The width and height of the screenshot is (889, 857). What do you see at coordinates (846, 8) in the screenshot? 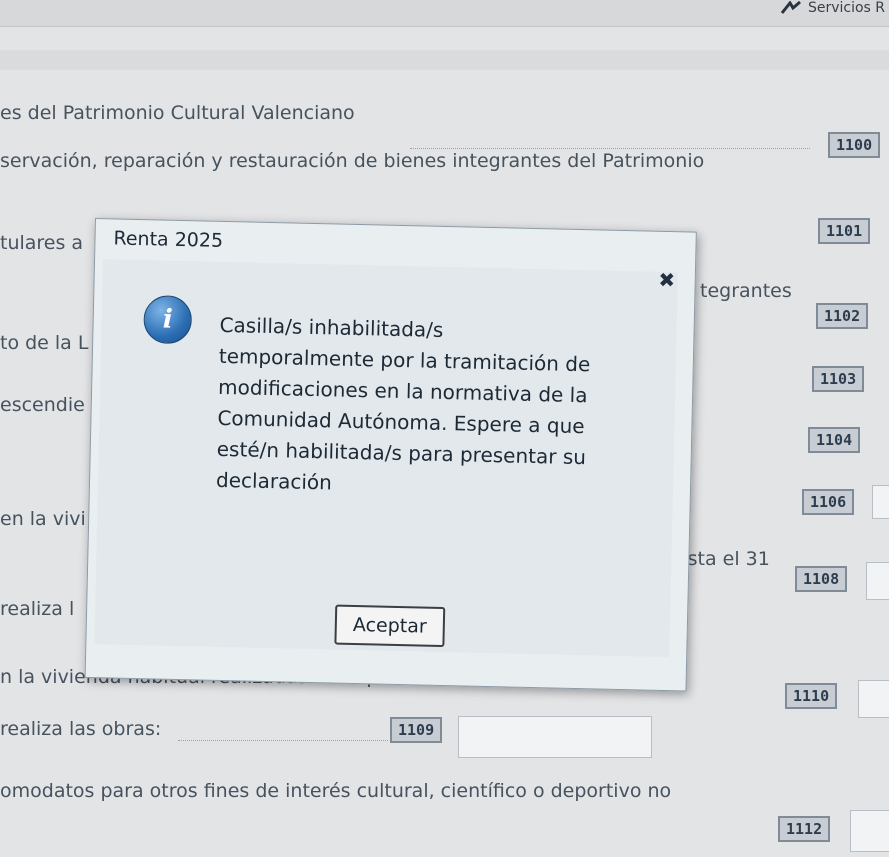
I see `services-label: Servicios R` at bounding box center [846, 8].